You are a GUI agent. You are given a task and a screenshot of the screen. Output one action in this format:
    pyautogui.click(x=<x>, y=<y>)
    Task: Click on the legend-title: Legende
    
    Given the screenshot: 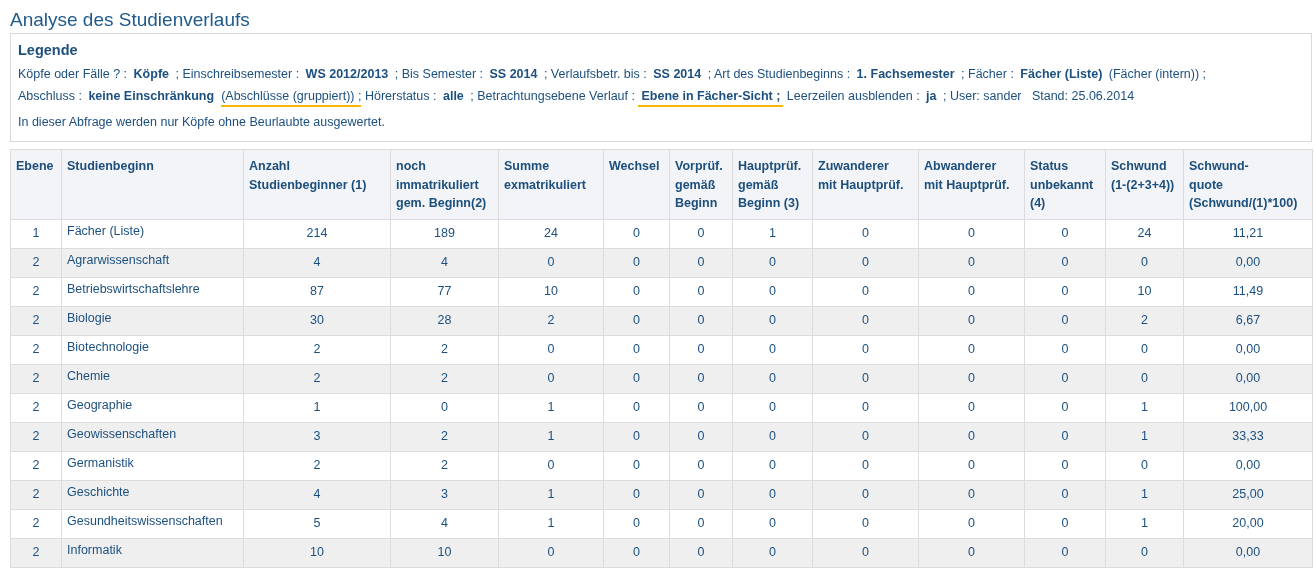 What is the action you would take?
    pyautogui.click(x=48, y=50)
    